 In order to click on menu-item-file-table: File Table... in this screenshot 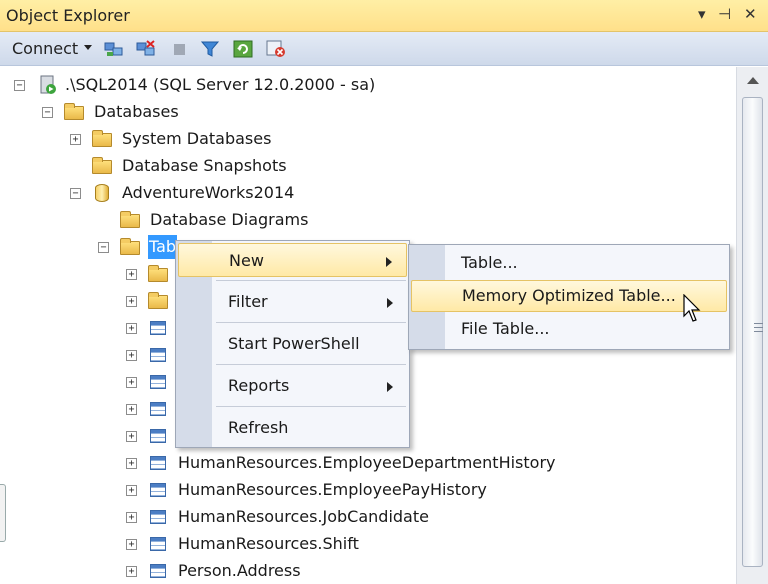, I will do `click(569, 329)`.